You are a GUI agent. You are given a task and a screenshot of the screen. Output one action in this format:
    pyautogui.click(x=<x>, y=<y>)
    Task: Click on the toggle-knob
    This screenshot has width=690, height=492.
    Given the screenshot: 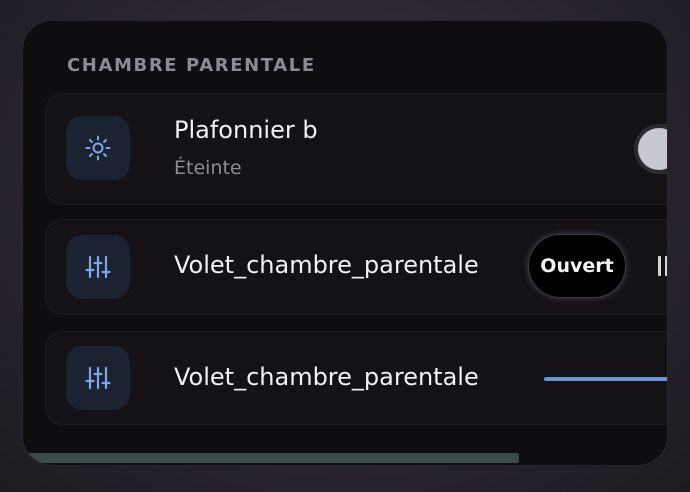 What is the action you would take?
    pyautogui.click(x=652, y=149)
    